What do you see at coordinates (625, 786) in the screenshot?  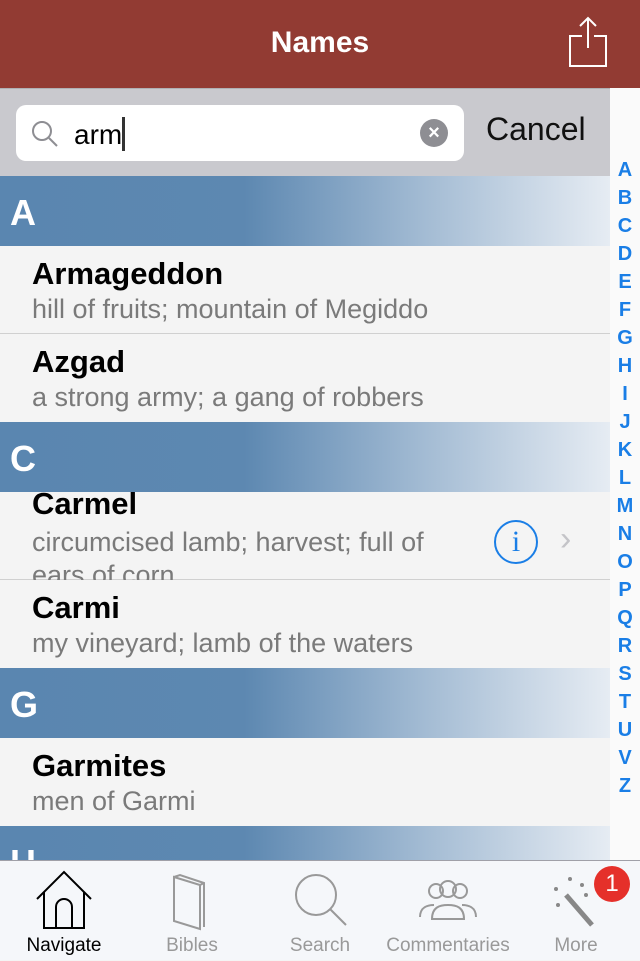 I see `index-letter-z: Z` at bounding box center [625, 786].